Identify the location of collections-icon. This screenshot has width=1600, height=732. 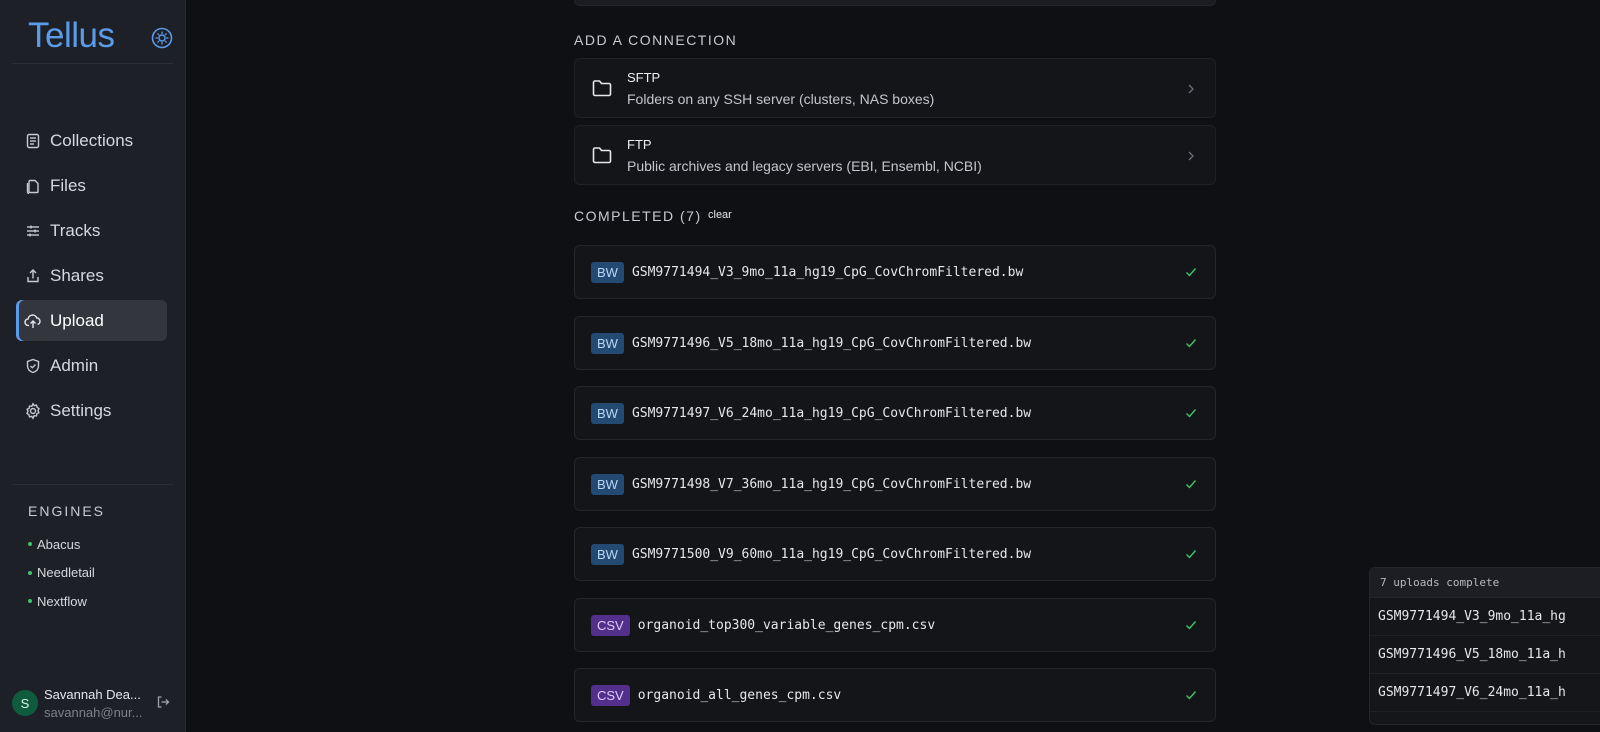
(33, 141).